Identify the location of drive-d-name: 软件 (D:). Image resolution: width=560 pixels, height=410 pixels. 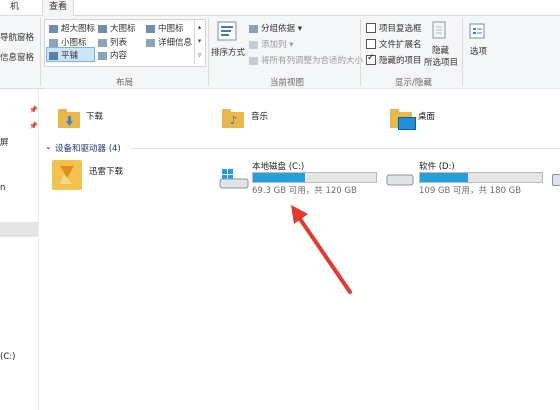
(437, 166).